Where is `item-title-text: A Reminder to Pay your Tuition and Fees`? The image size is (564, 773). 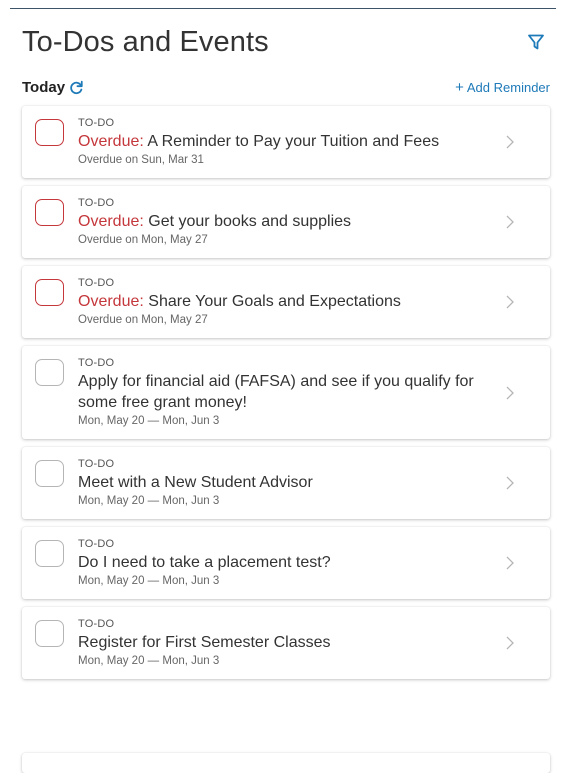
item-title-text: A Reminder to Pay your Tuition and Fees is located at coordinates (293, 141).